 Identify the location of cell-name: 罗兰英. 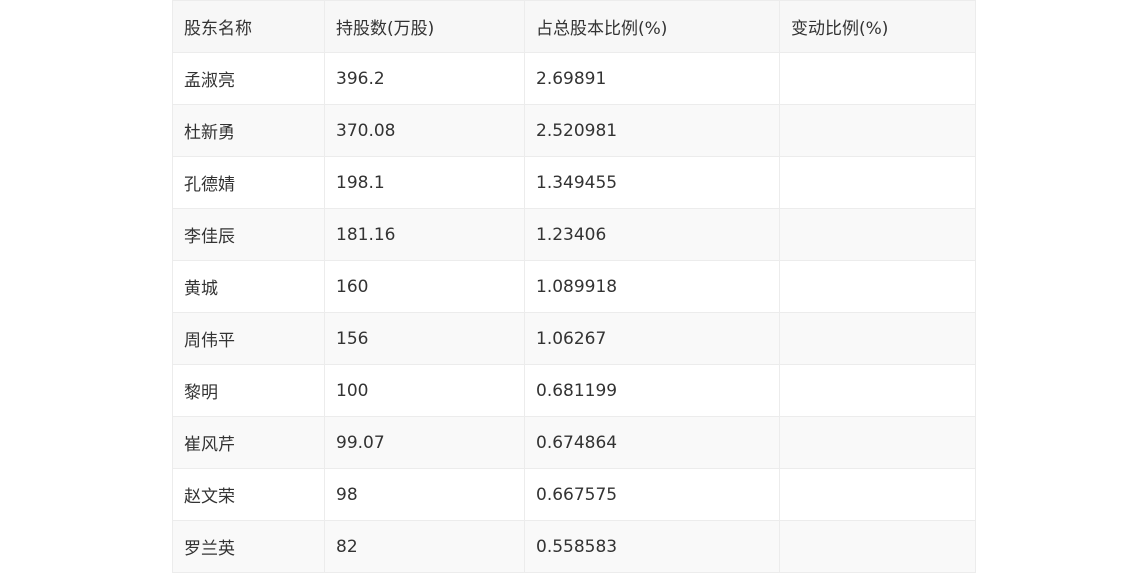
(248, 546).